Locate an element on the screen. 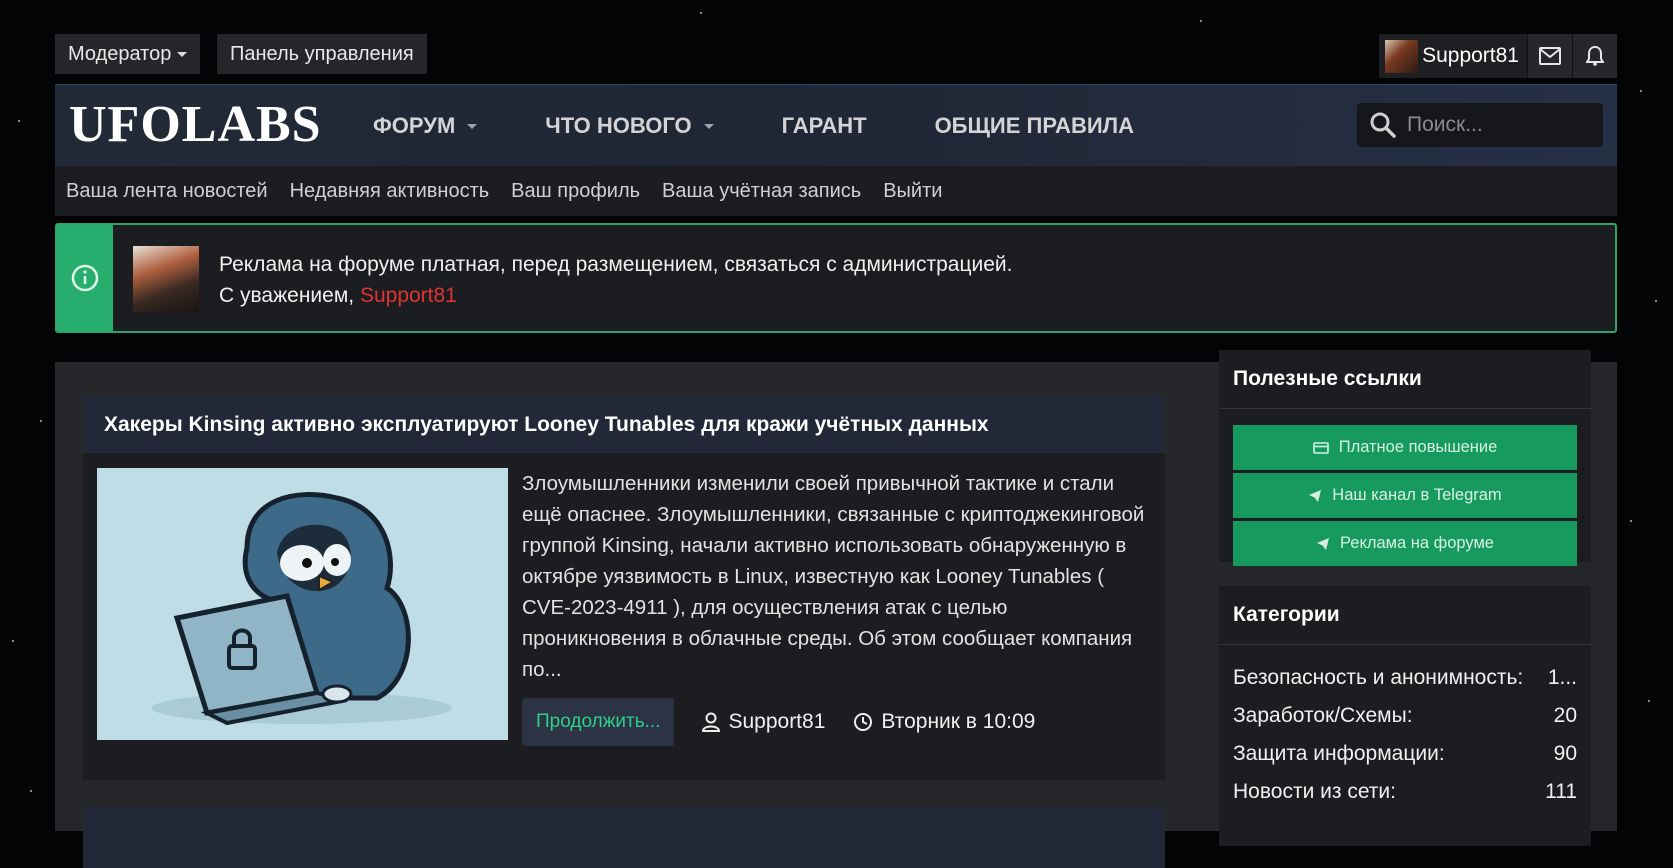  account-area: Support81 is located at coordinates (1498, 56).